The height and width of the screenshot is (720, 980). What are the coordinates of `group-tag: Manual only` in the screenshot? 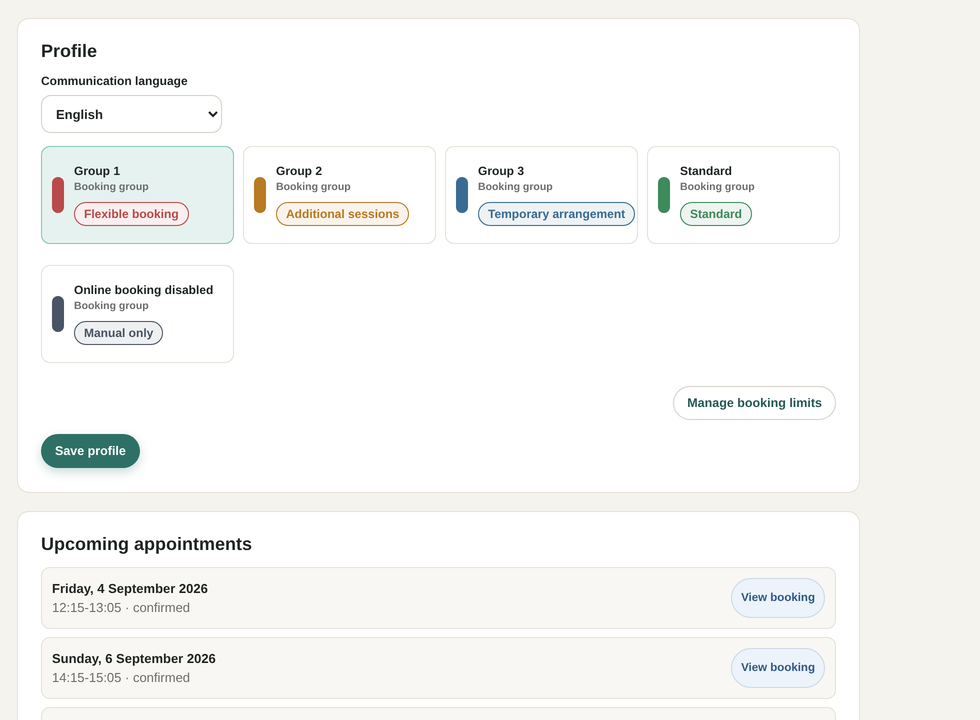 It's located at (119, 333).